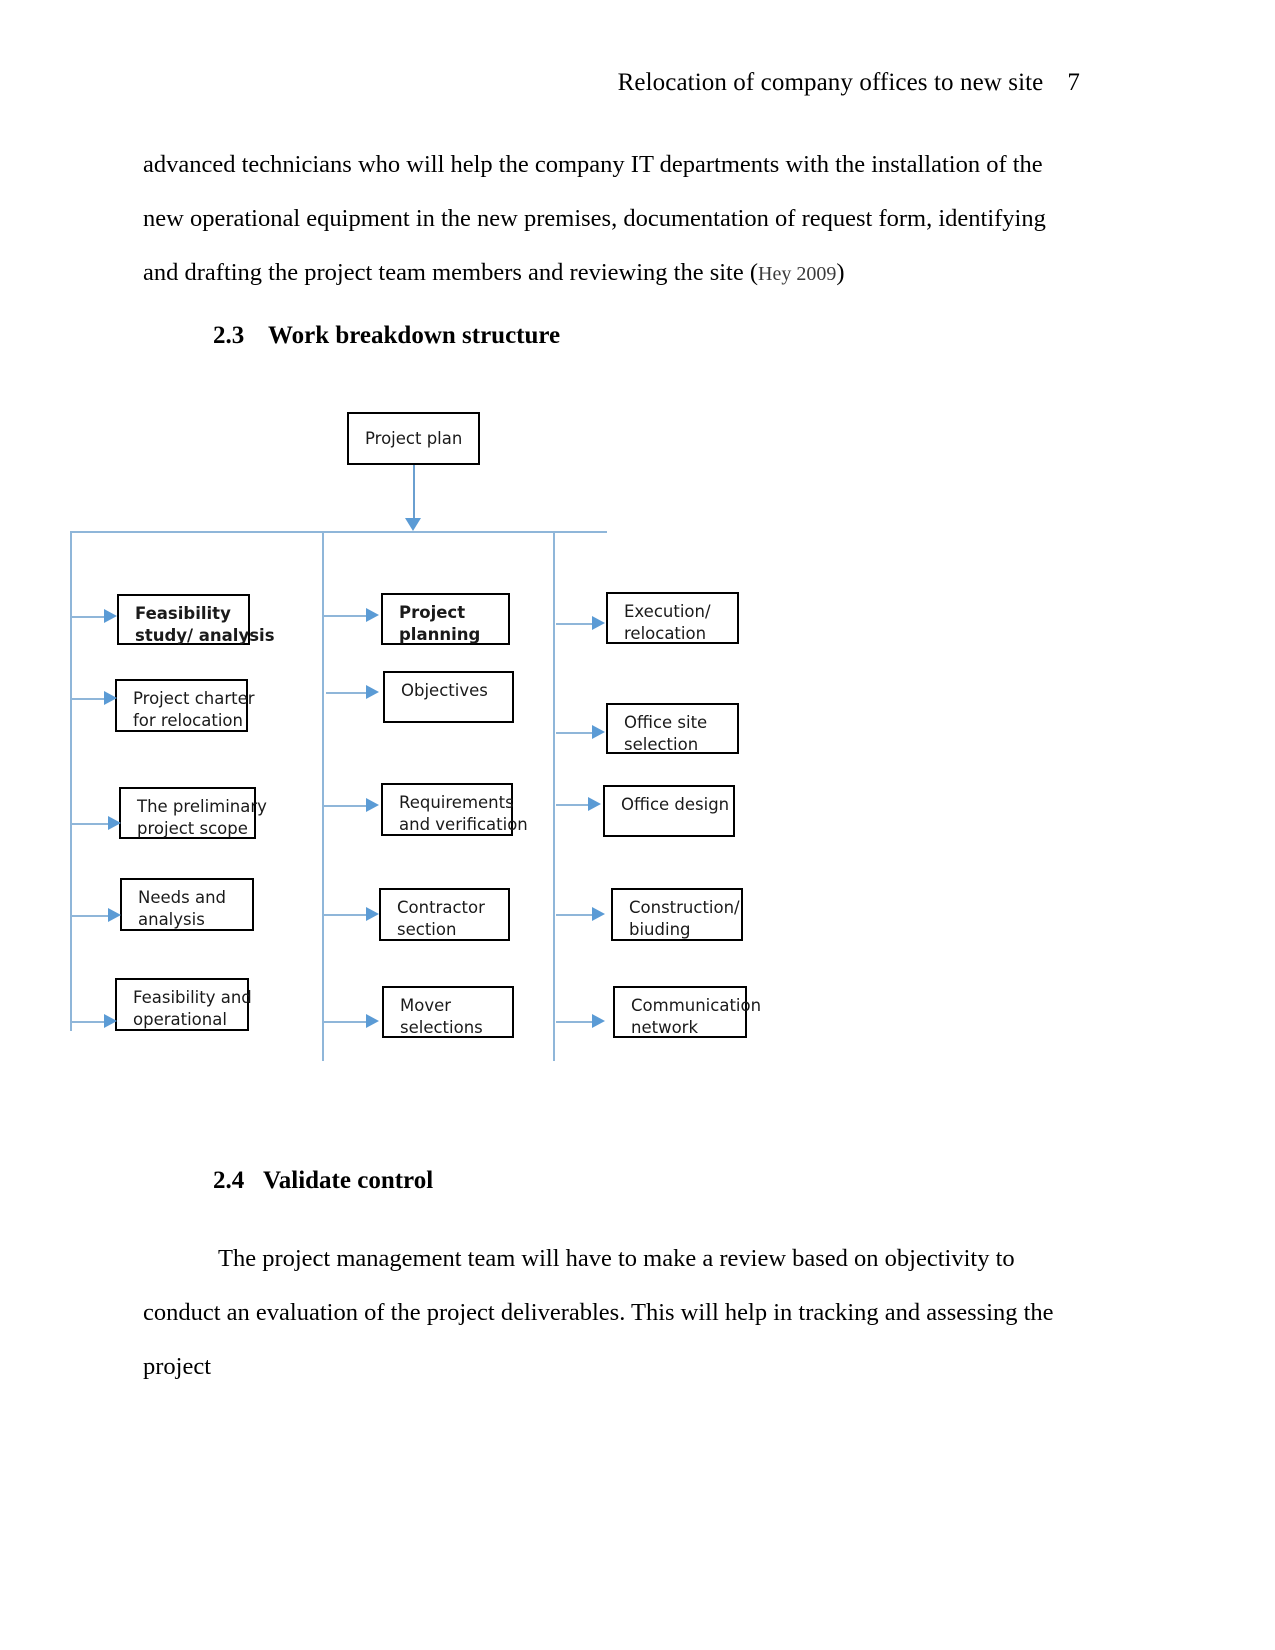 Image resolution: width=1275 pixels, height=1650 pixels. Describe the element at coordinates (71, 781) in the screenshot. I see `connector-column-1-spine` at that location.